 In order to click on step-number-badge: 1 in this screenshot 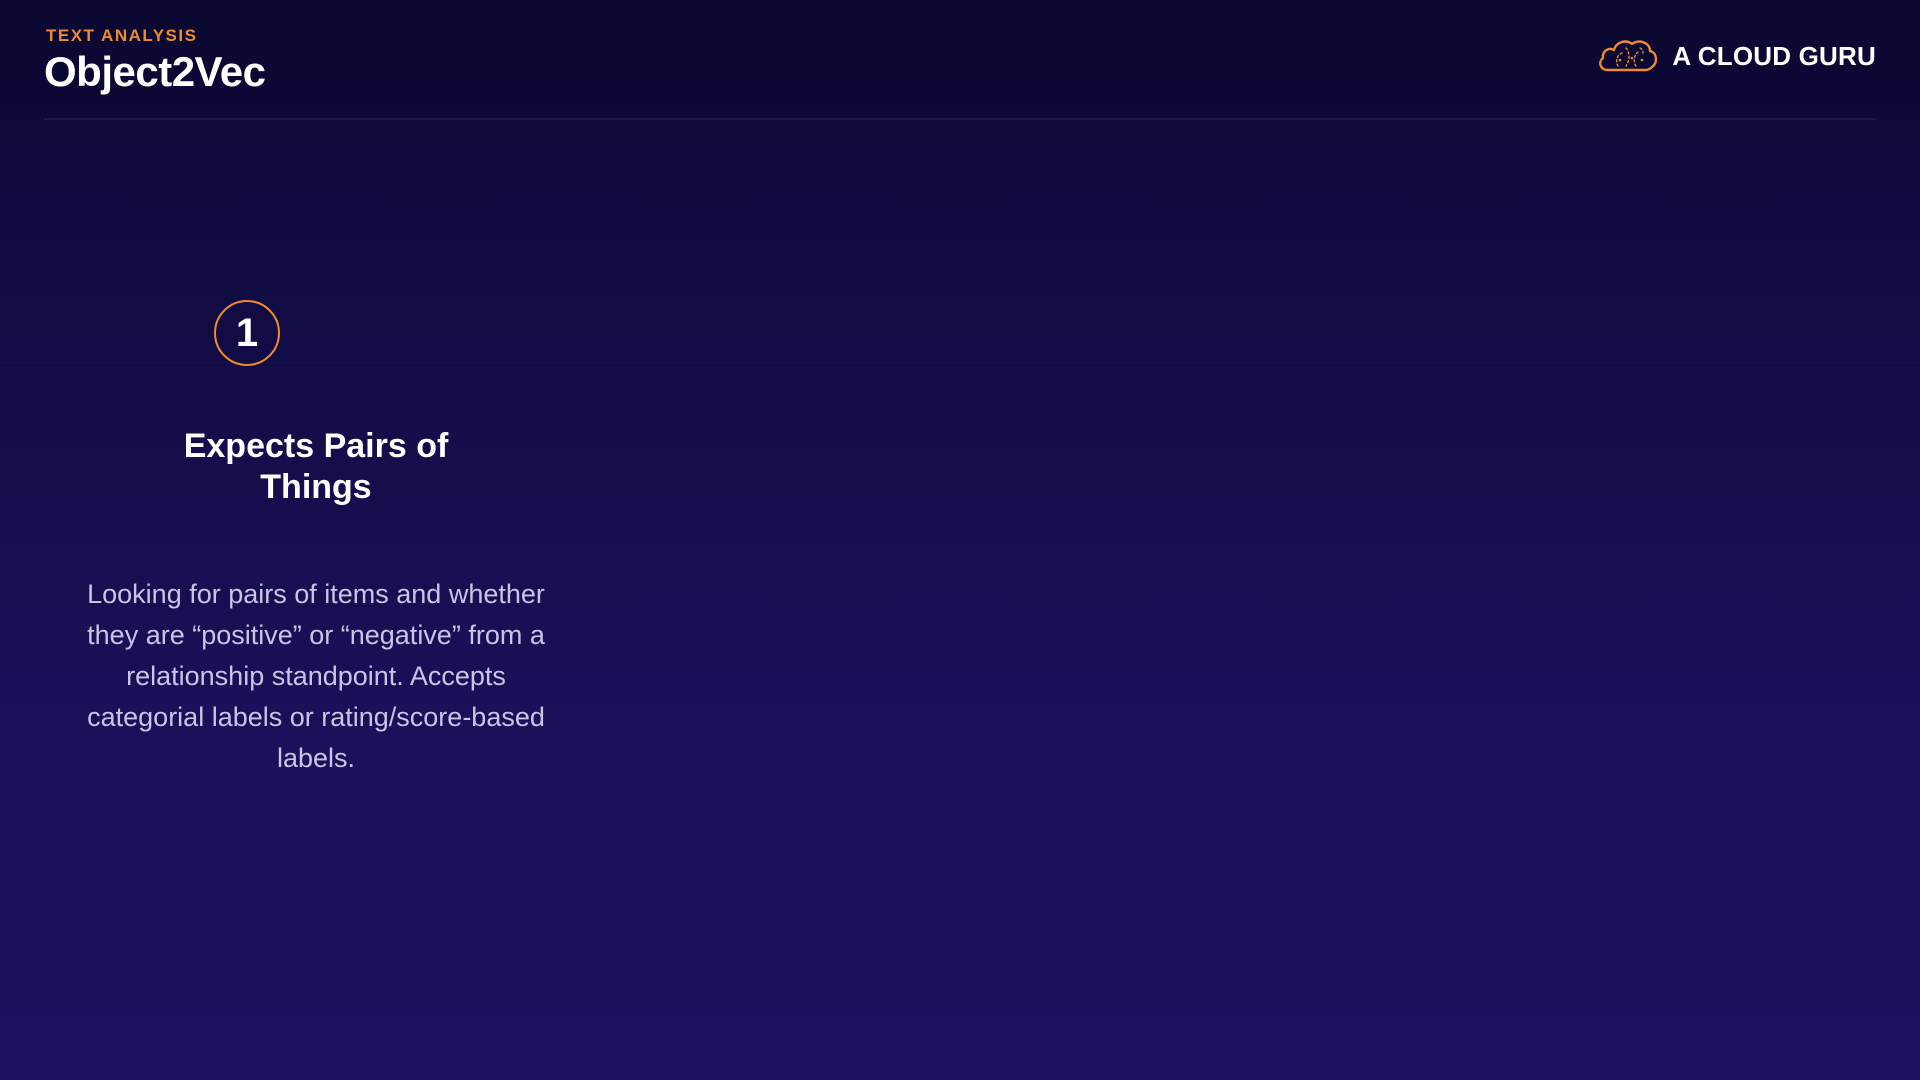, I will do `click(247, 333)`.